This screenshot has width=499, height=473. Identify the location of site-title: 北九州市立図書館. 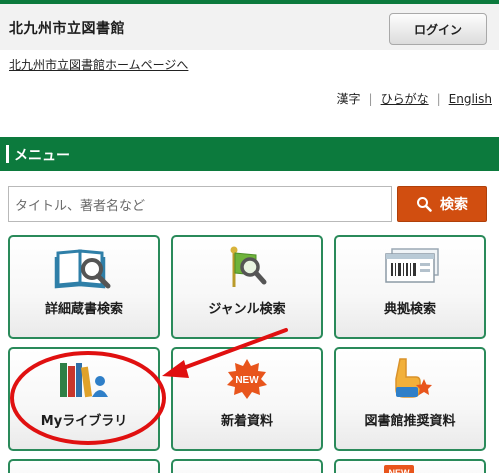
(67, 29).